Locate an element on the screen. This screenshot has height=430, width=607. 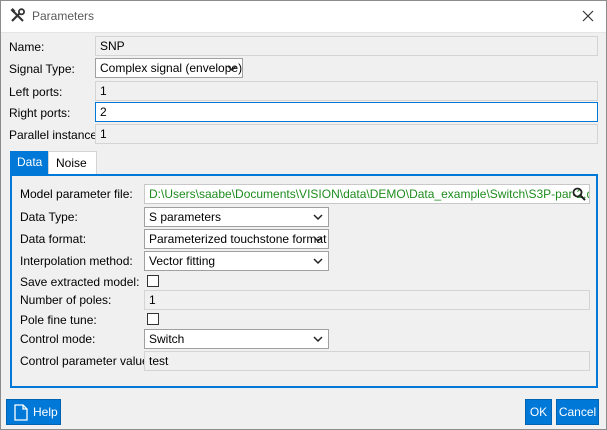
window-title: Parameters is located at coordinates (63, 16).